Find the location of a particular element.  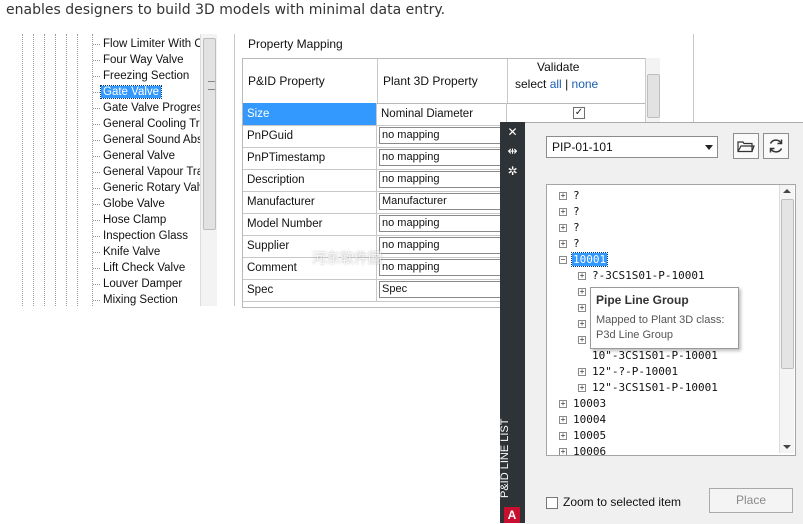

class-tree-item: Inspection Glass is located at coordinates (141, 236).